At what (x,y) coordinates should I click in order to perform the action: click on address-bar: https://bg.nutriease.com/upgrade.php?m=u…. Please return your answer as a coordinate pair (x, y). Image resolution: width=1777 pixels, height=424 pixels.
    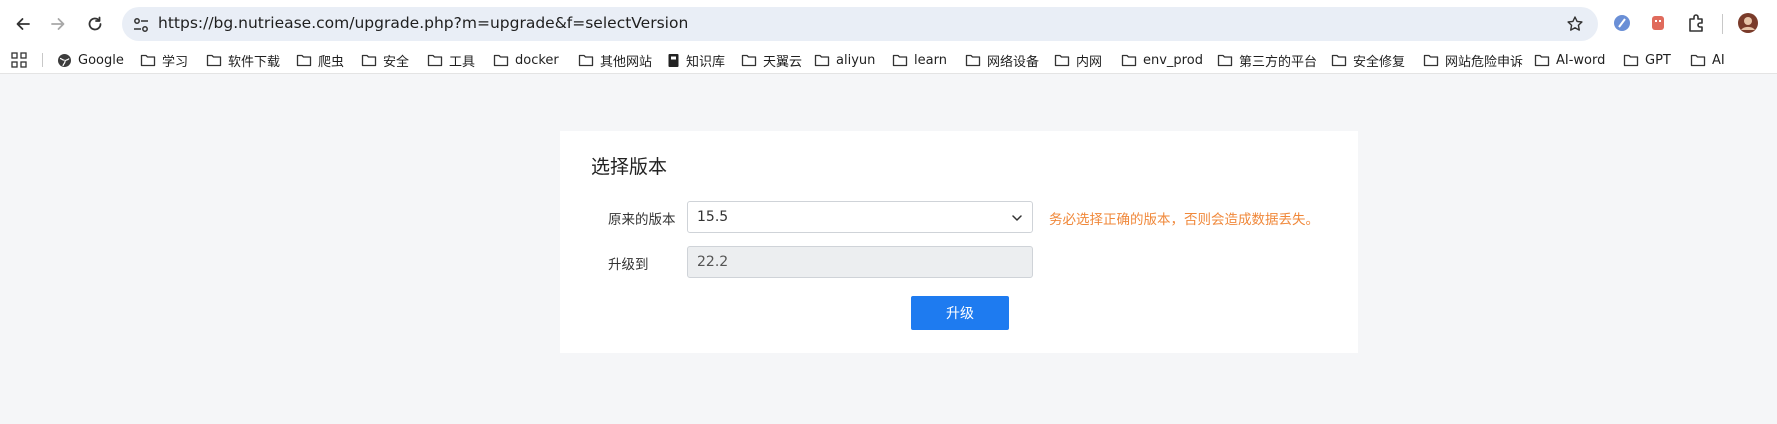
    Looking at the image, I should click on (860, 24).